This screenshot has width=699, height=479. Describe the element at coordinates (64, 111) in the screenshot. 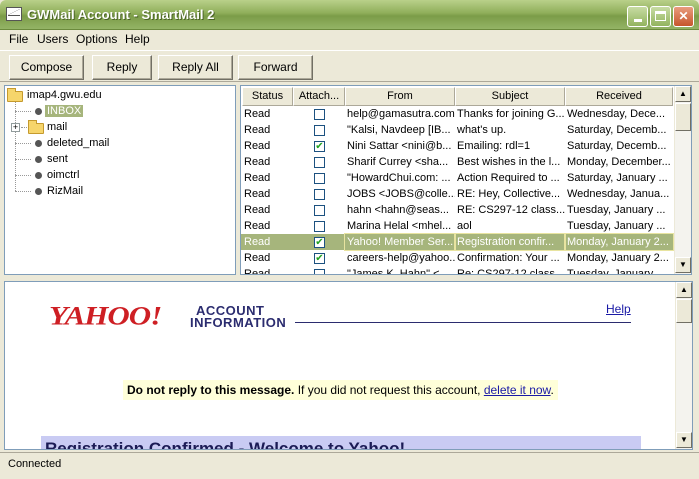

I see `tree-item-label: INBOX` at that location.